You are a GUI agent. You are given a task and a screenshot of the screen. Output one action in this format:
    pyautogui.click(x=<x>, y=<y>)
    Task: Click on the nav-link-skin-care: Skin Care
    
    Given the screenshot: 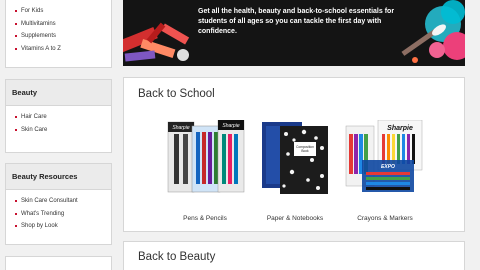 What is the action you would take?
    pyautogui.click(x=63, y=130)
    